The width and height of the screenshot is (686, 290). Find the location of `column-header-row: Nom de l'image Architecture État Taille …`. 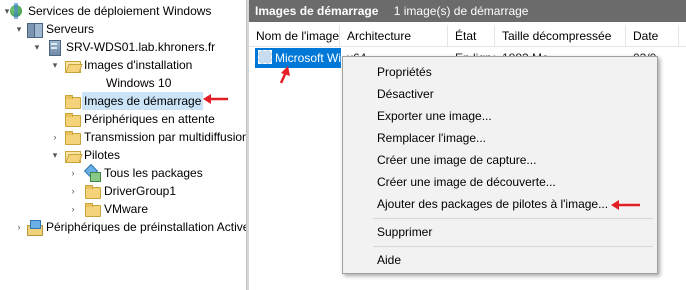

column-header-row: Nom de l'image Architecture État Taille … is located at coordinates (467, 36).